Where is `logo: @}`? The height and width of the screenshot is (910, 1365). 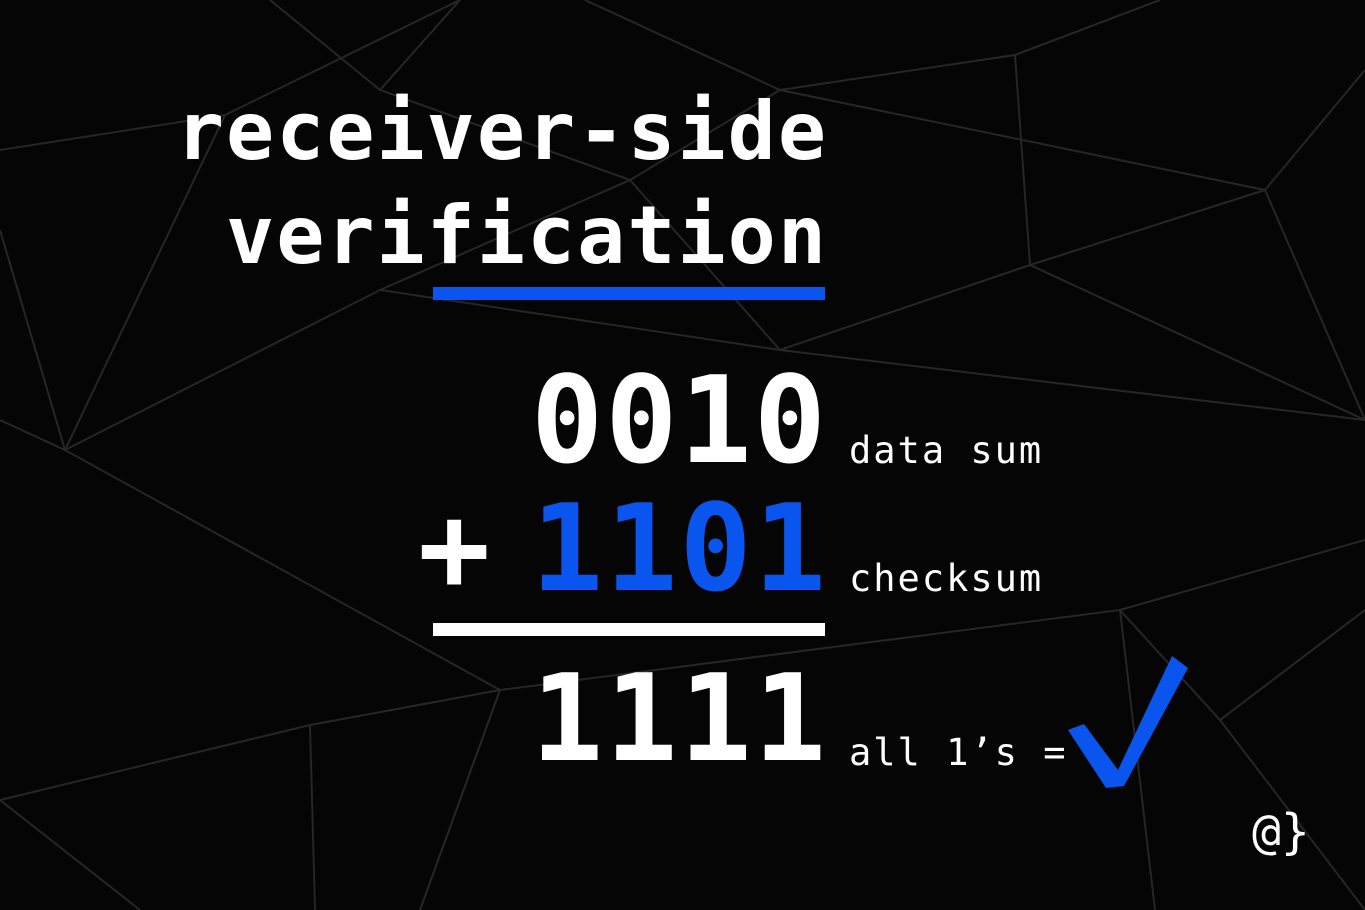 logo: @} is located at coordinates (1281, 832).